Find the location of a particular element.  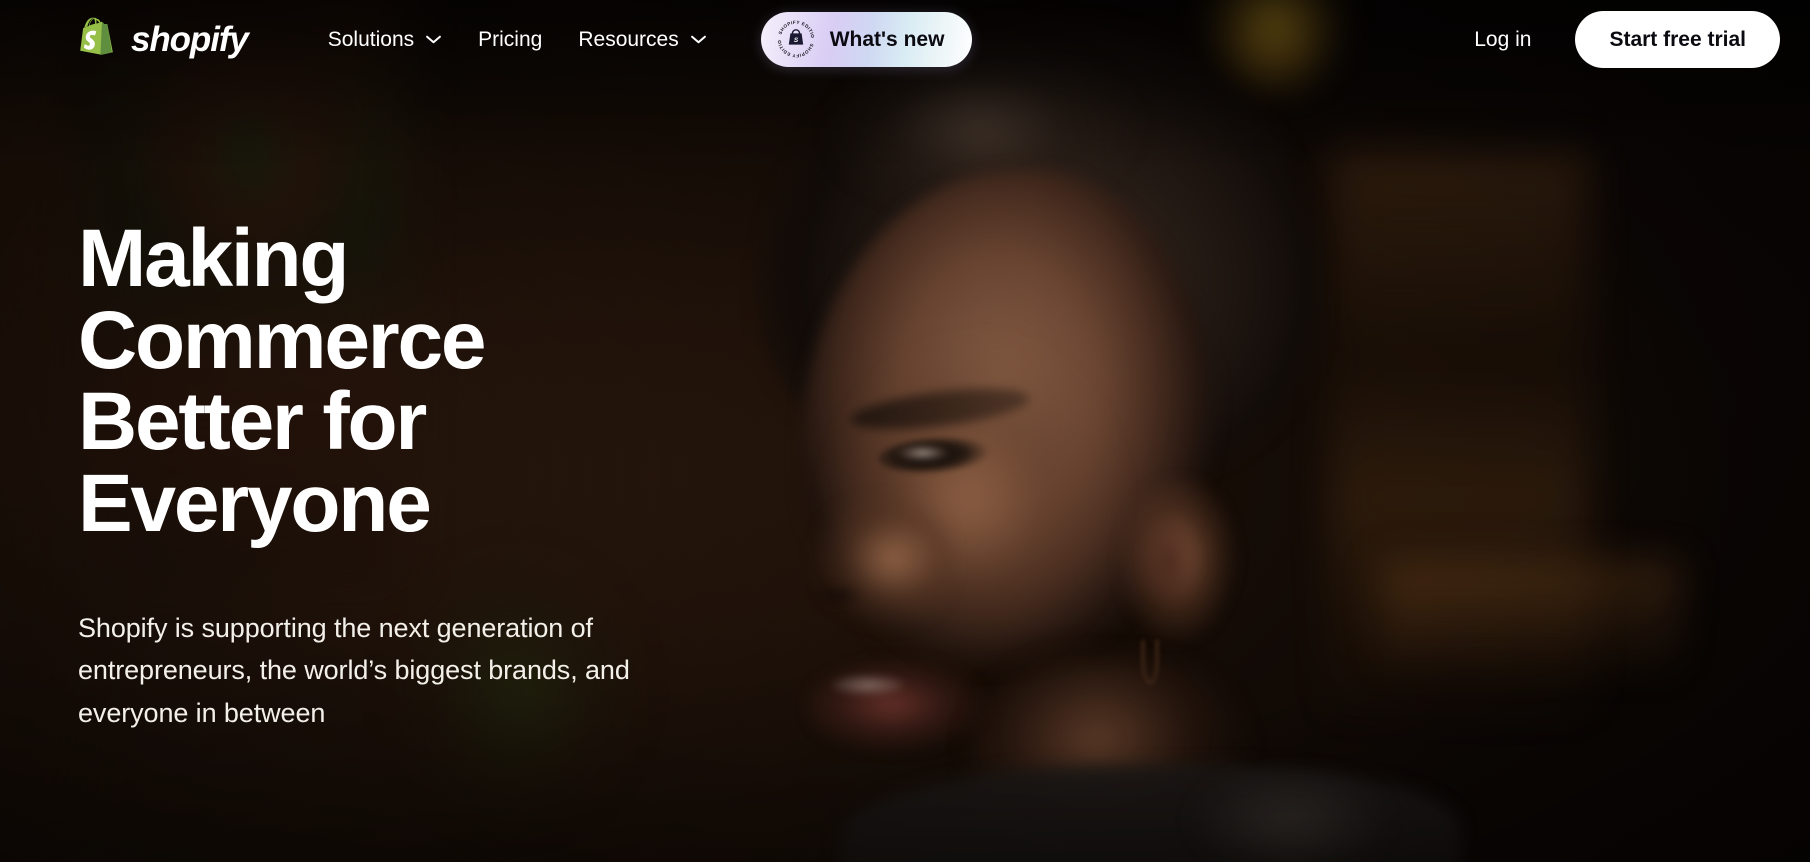

nav-item-solutions: Solutions is located at coordinates (385, 39).